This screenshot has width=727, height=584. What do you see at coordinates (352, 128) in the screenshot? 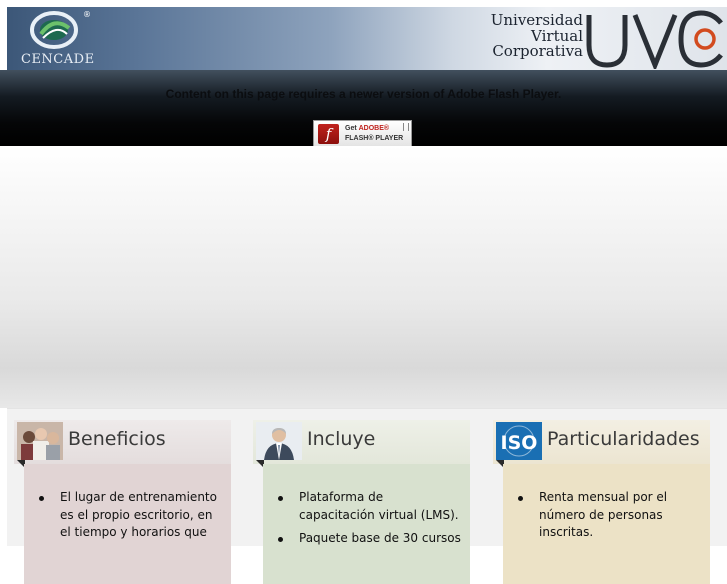
I see `flash-button-get-text: Get` at bounding box center [352, 128].